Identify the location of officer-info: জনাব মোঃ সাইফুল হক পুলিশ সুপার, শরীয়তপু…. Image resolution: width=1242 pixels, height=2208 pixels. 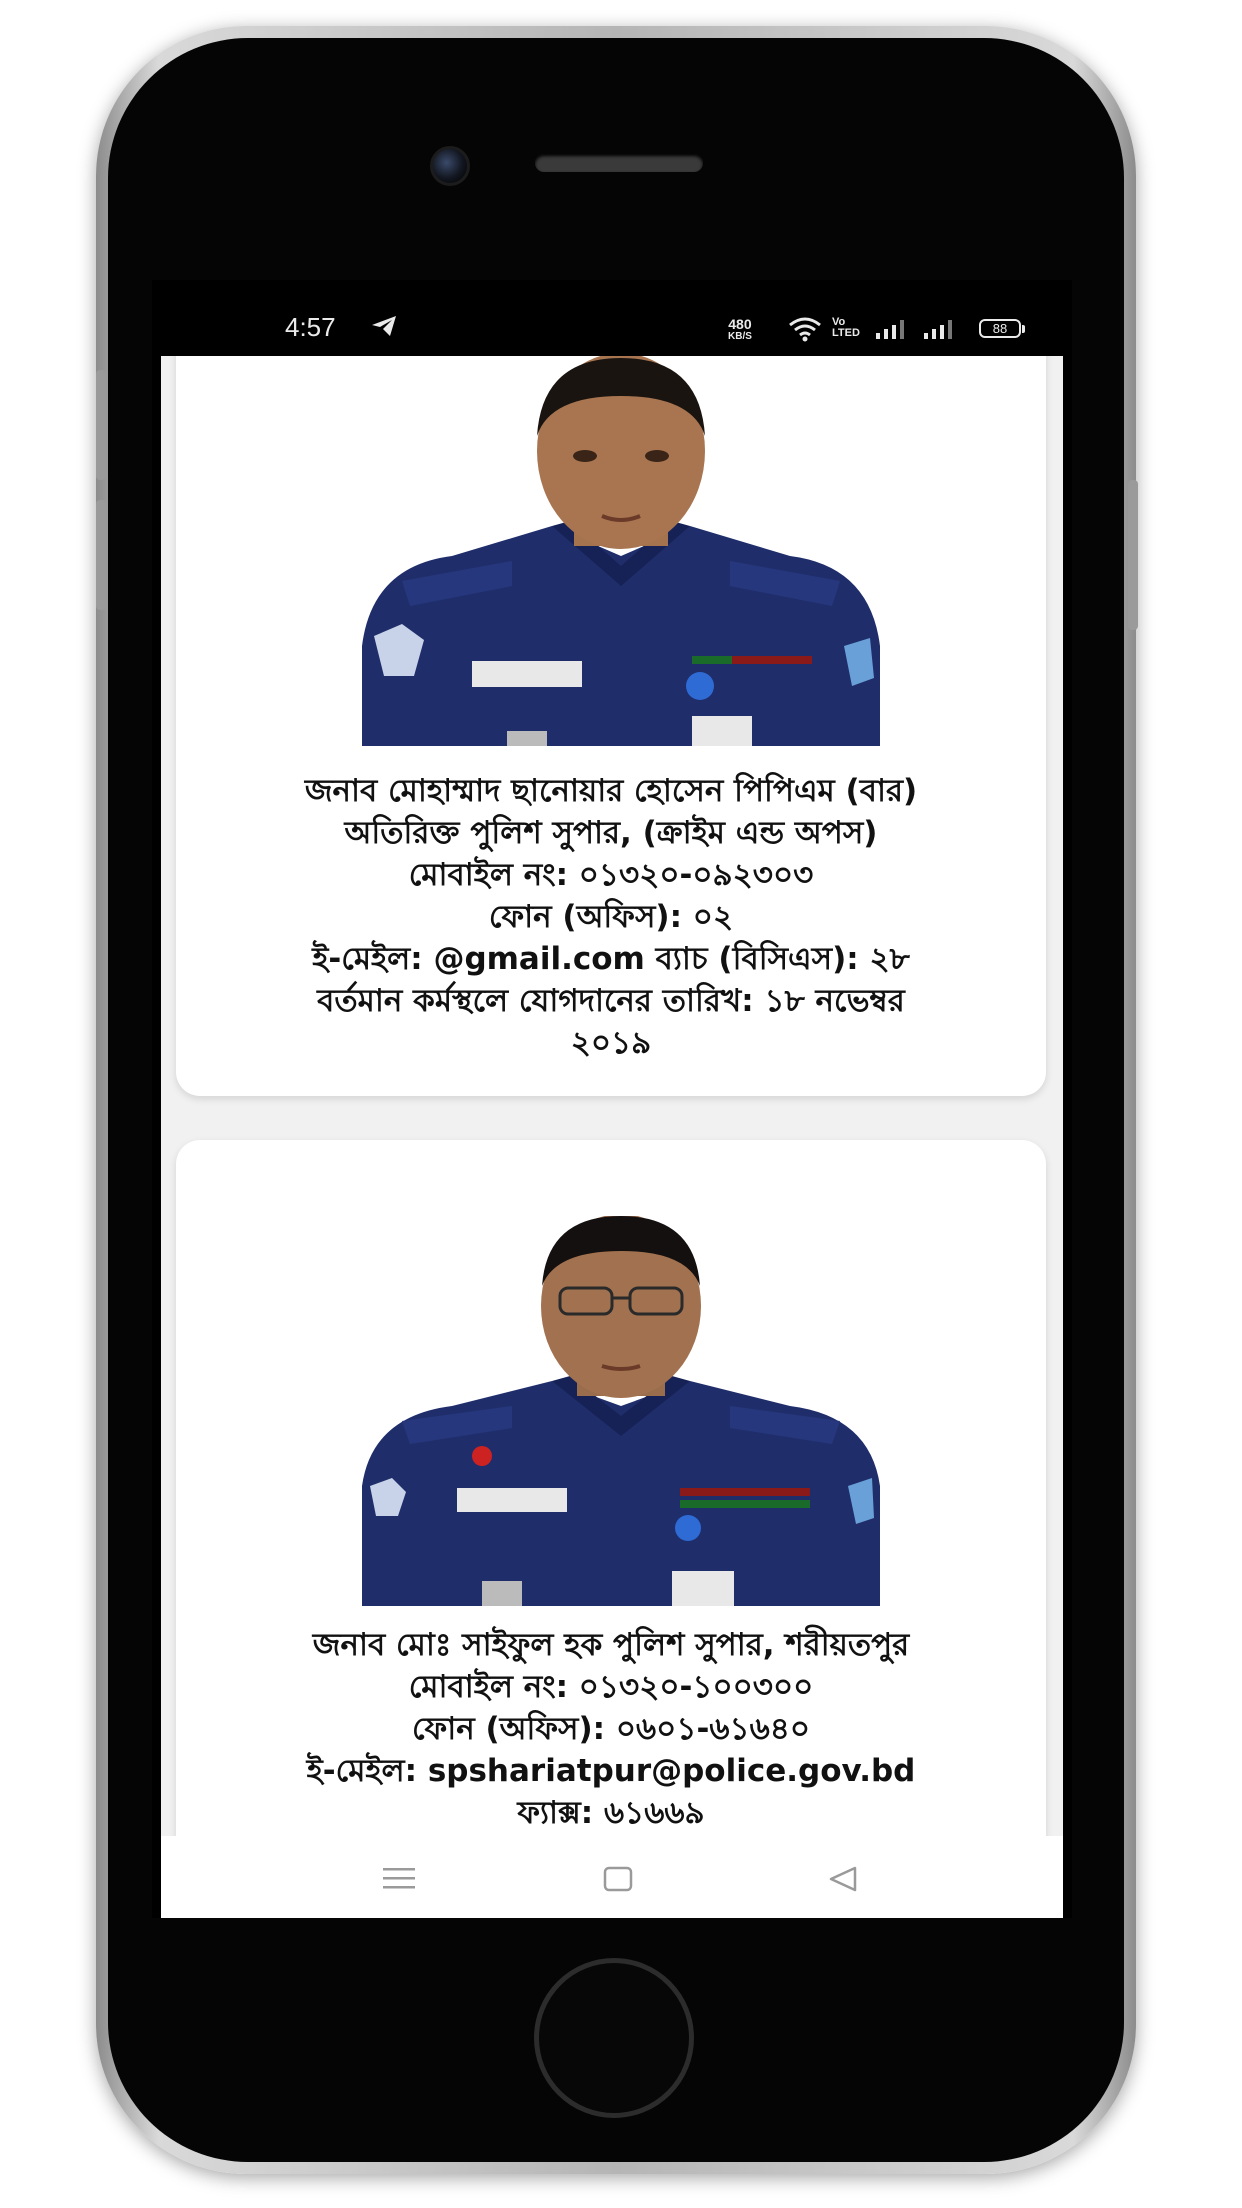
(611, 1729).